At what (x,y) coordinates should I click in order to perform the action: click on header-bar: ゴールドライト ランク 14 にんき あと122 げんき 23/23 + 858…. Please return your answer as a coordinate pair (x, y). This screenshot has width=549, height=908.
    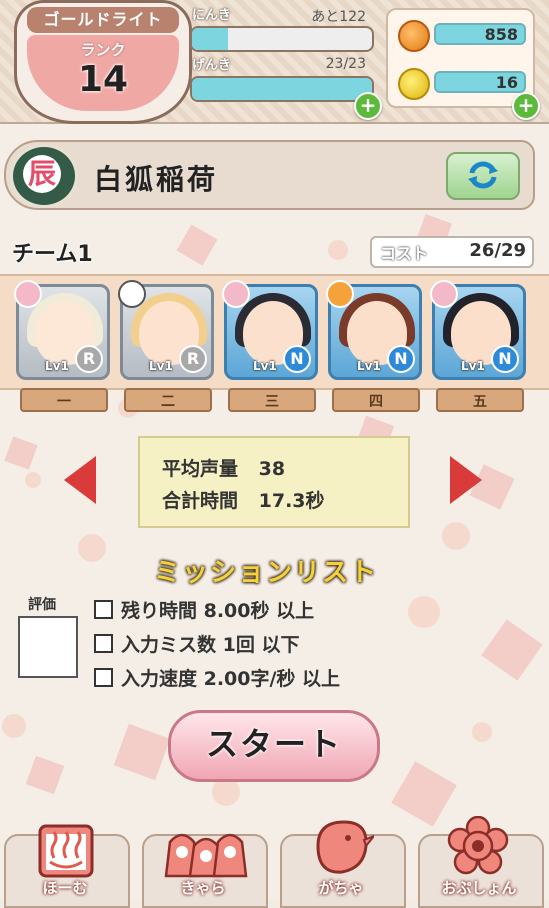
    Looking at the image, I should click on (274, 62).